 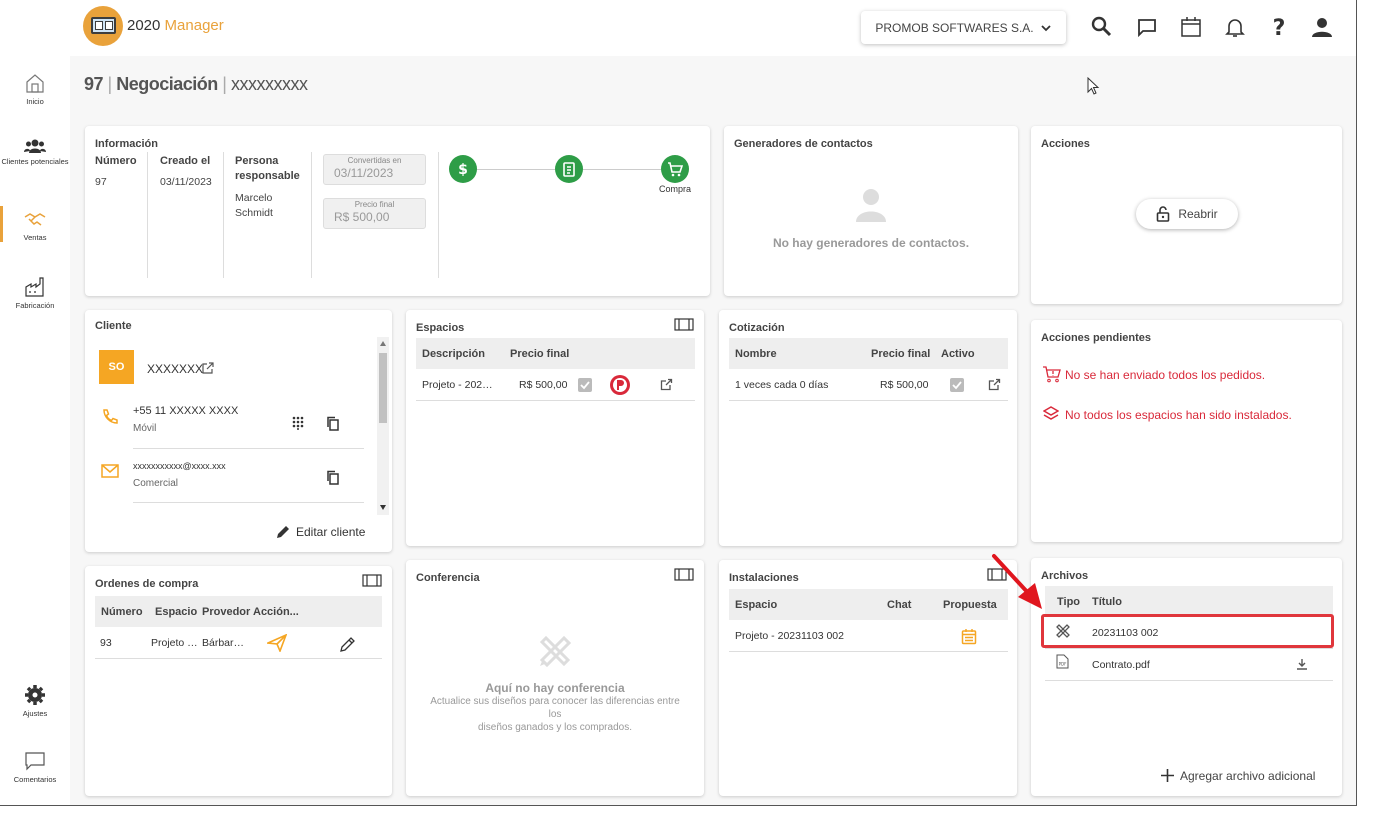 I want to click on company-selector: PROMOB SOFTWARES S.A., so click(x=963, y=27).